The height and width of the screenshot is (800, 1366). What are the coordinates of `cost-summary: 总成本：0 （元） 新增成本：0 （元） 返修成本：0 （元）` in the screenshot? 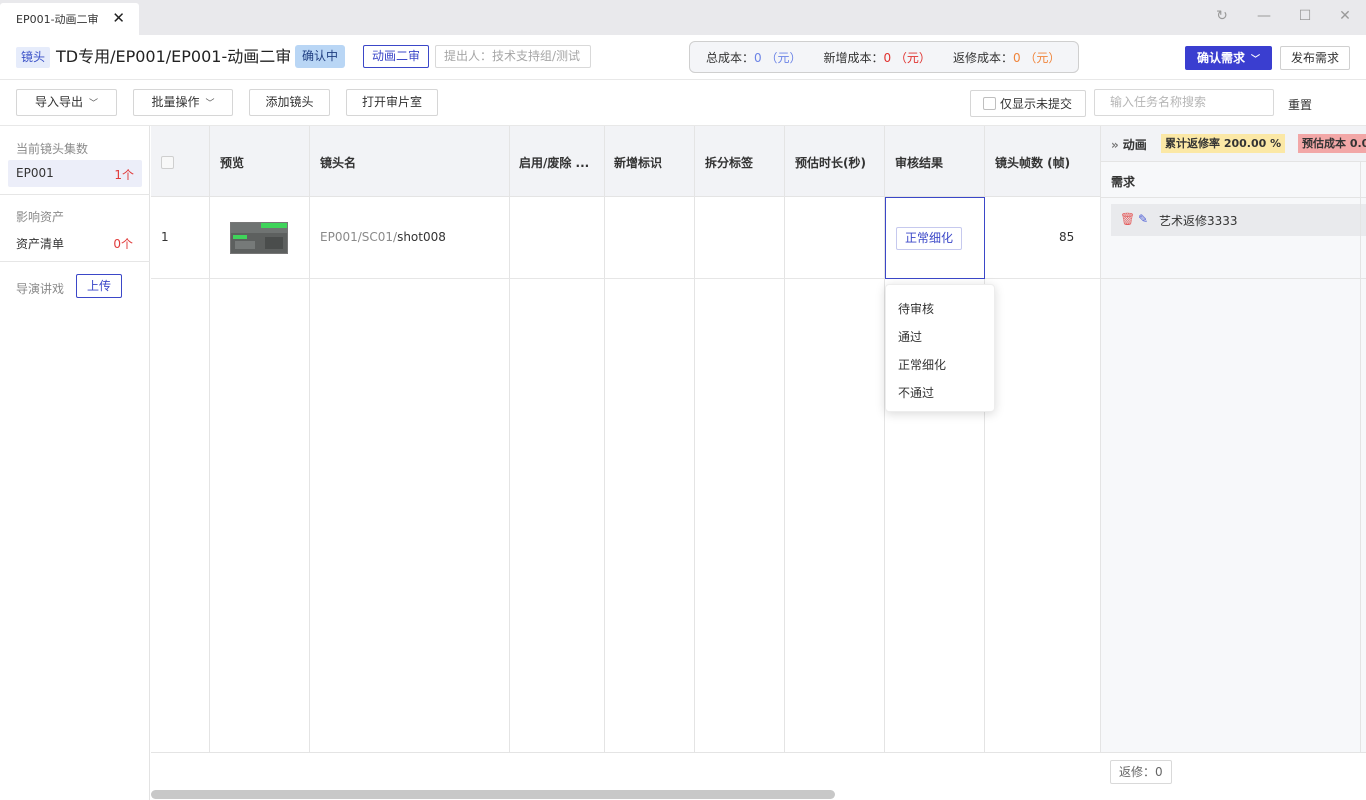 It's located at (884, 57).